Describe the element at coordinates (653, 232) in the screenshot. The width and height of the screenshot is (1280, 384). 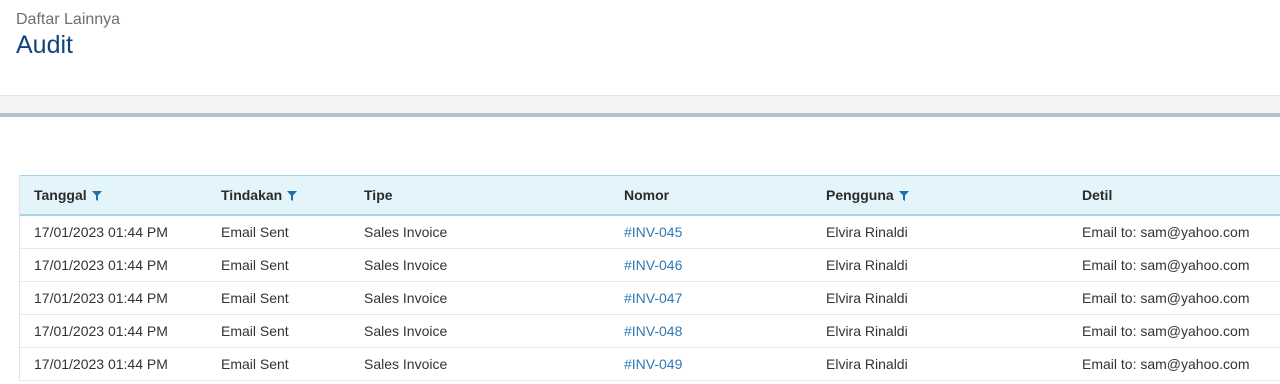
I see `invoice-number-link: #INV-045` at that location.